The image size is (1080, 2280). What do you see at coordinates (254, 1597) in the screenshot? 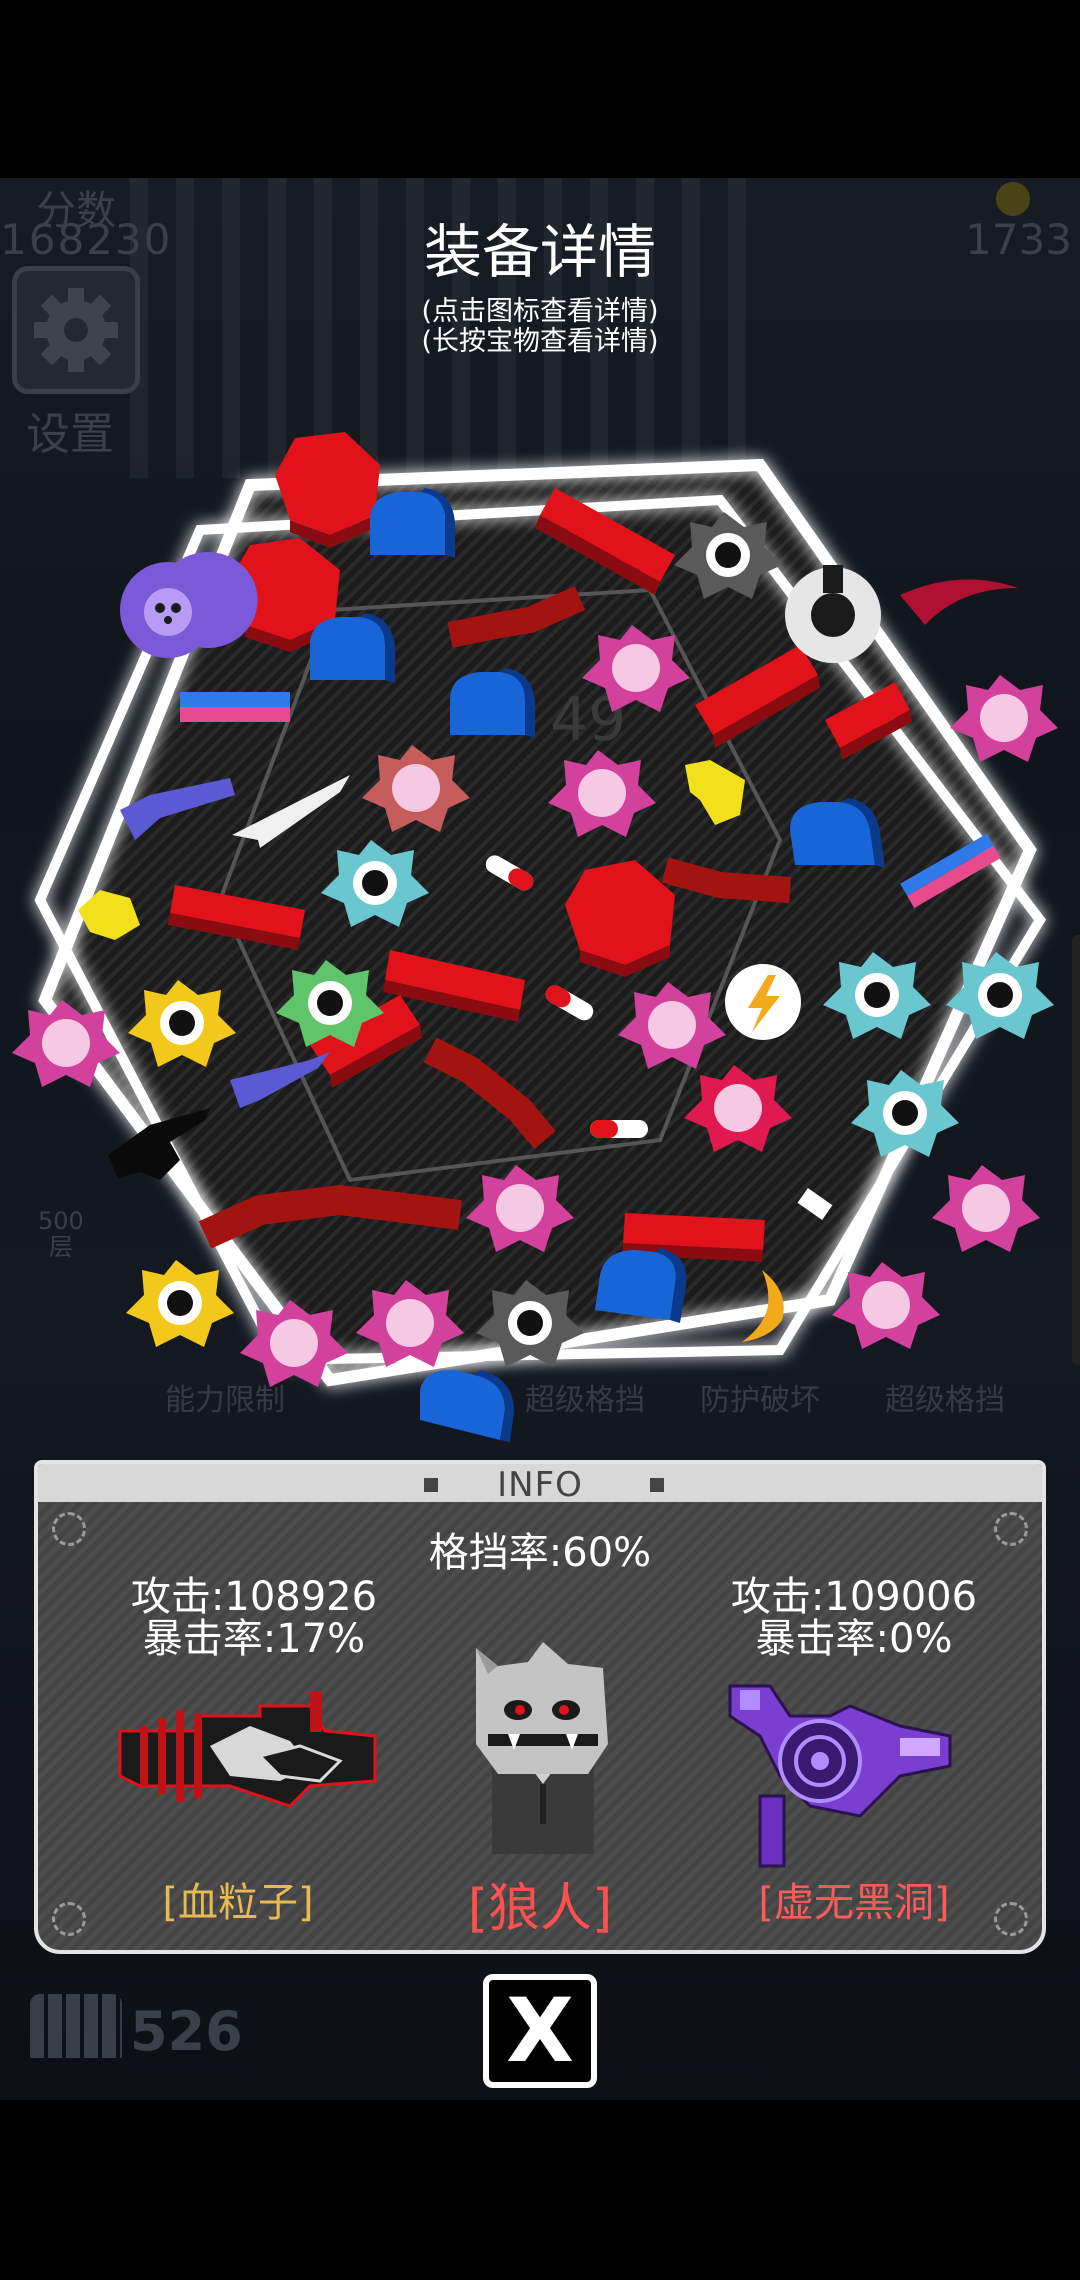
I see `left-weapon-attack: 攻击:108926` at bounding box center [254, 1597].